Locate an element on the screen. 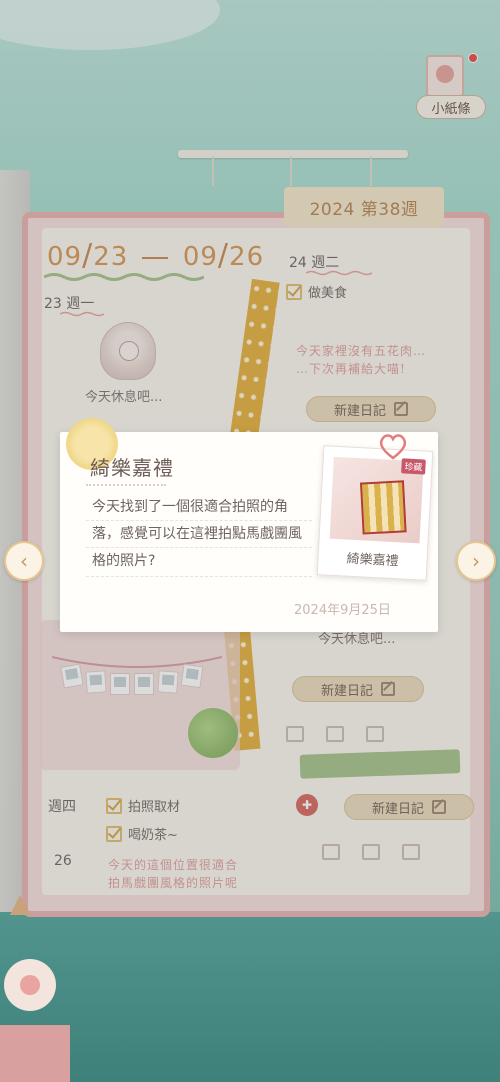  end-day: 26 is located at coordinates (247, 257).